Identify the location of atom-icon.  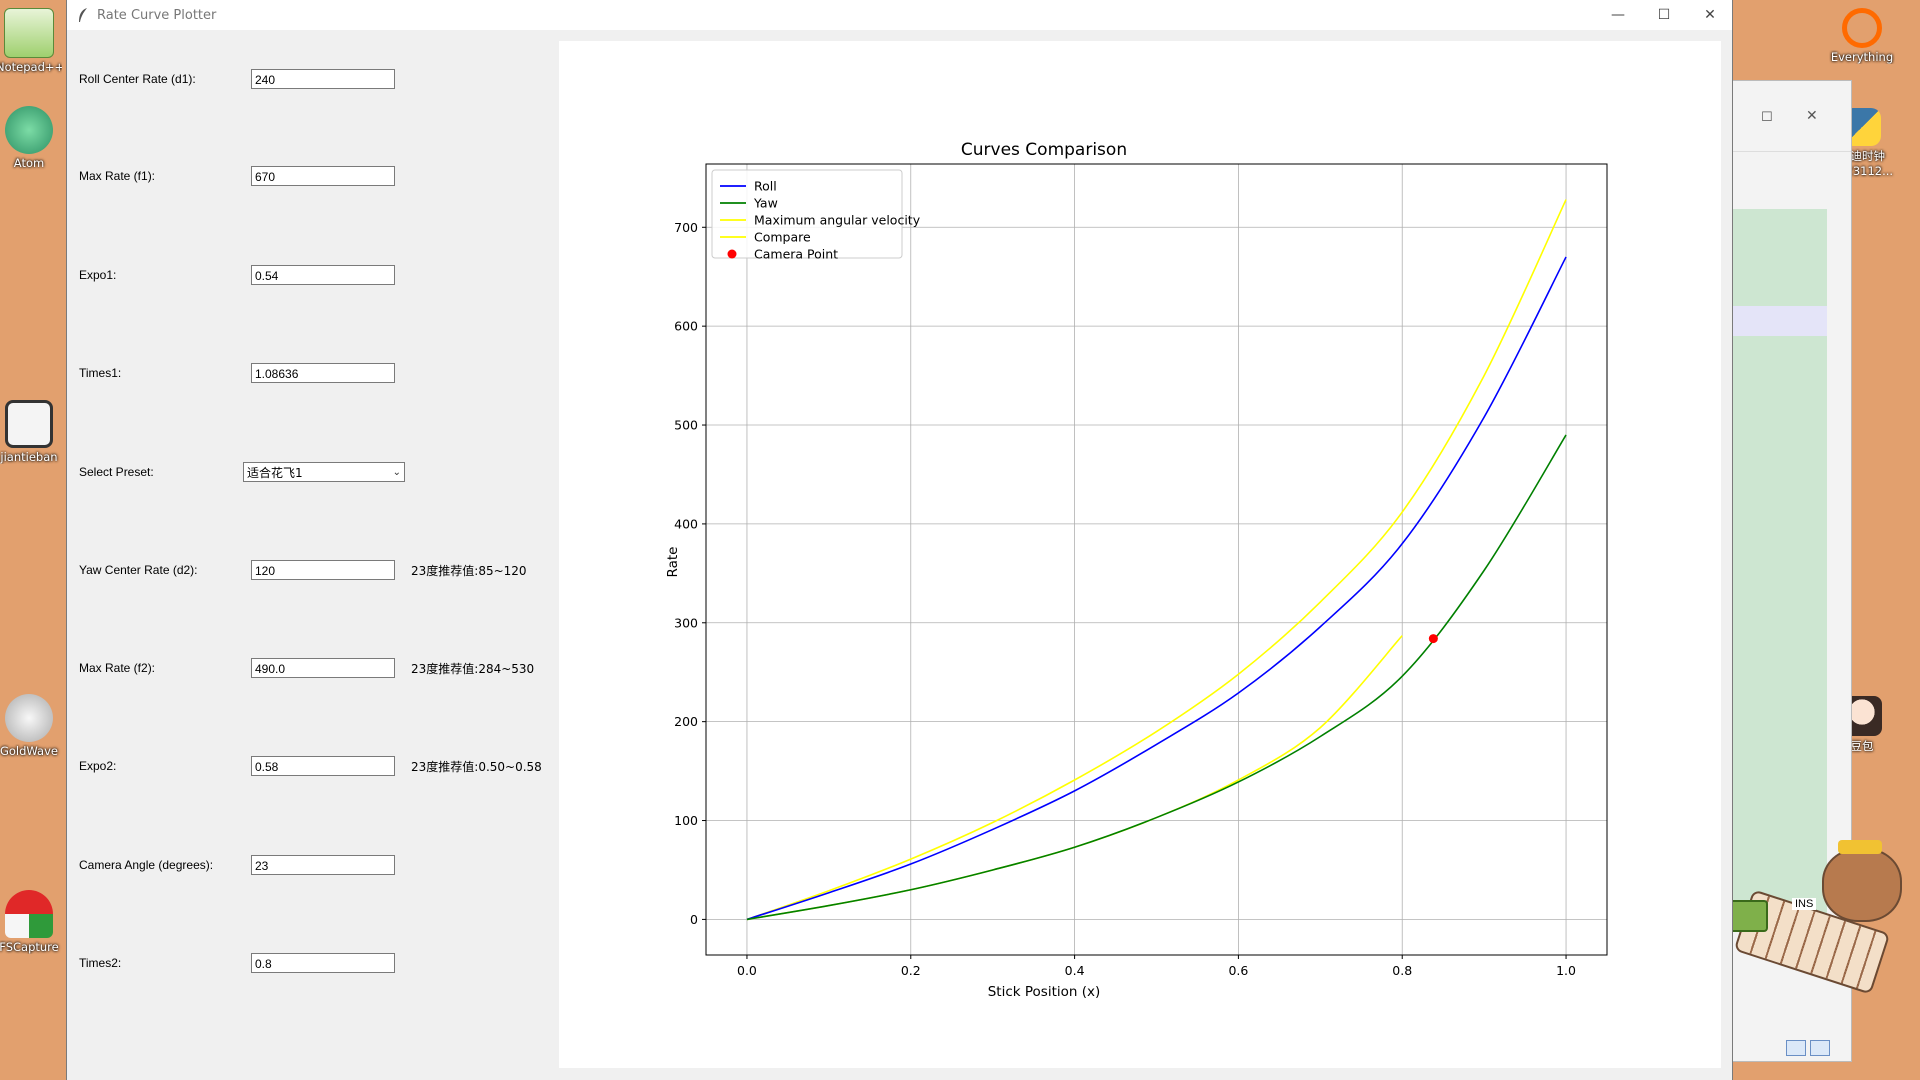
(29, 130).